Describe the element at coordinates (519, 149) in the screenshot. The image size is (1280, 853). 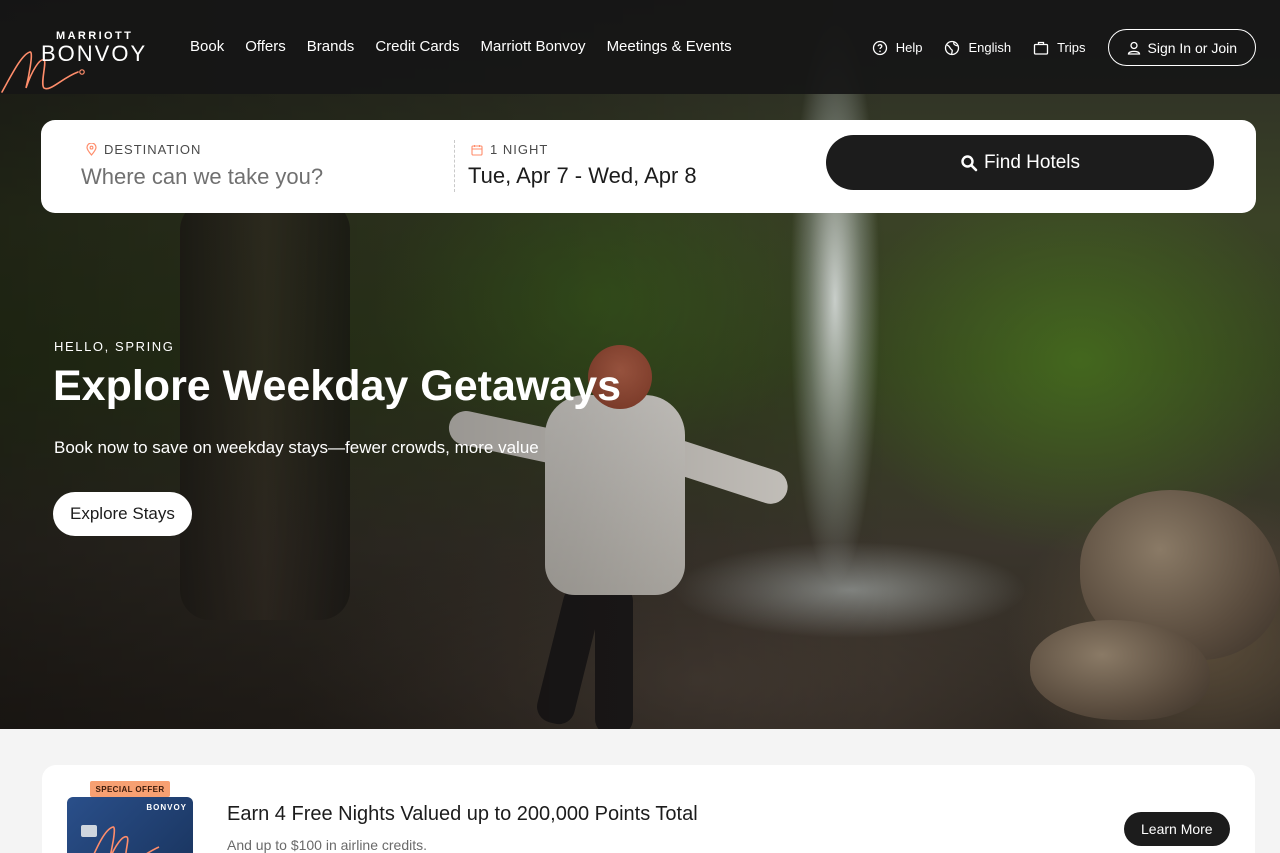
I see `dates-label-text: 1 NIGHT` at that location.